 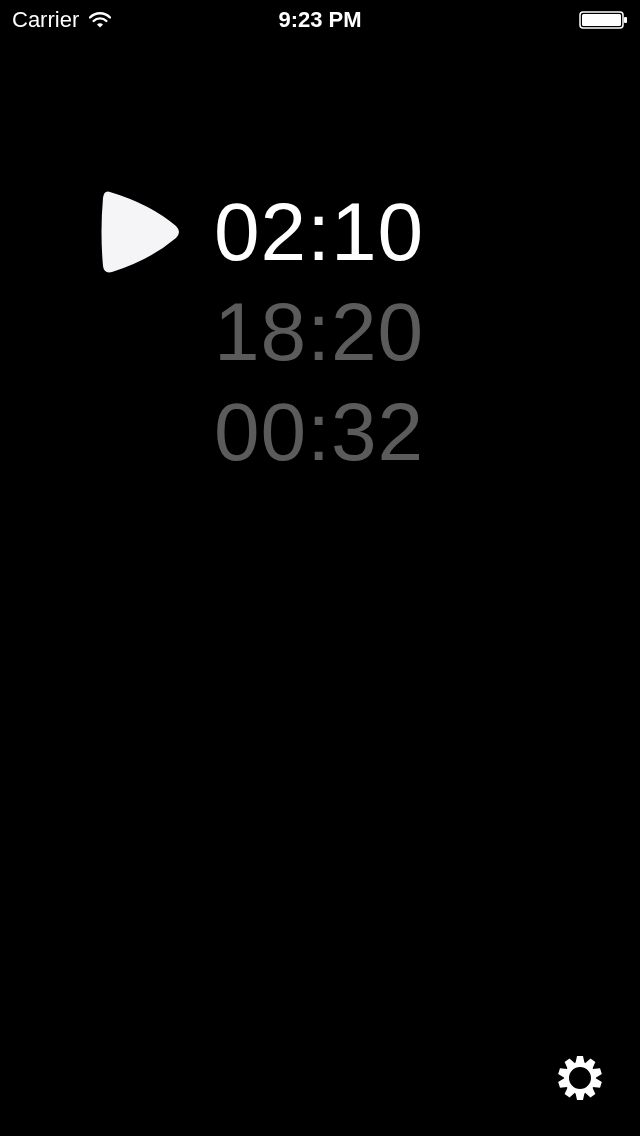 What do you see at coordinates (319, 232) in the screenshot?
I see `timer-value: 02:10` at bounding box center [319, 232].